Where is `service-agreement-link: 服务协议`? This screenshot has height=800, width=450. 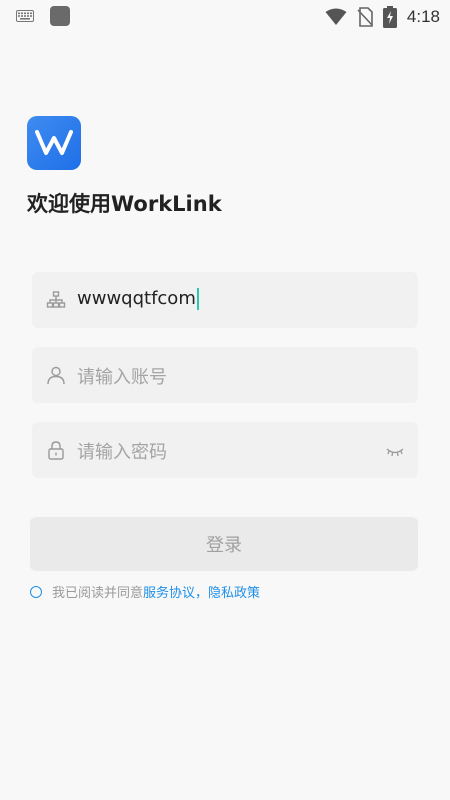
service-agreement-link: 服务协议 is located at coordinates (169, 591).